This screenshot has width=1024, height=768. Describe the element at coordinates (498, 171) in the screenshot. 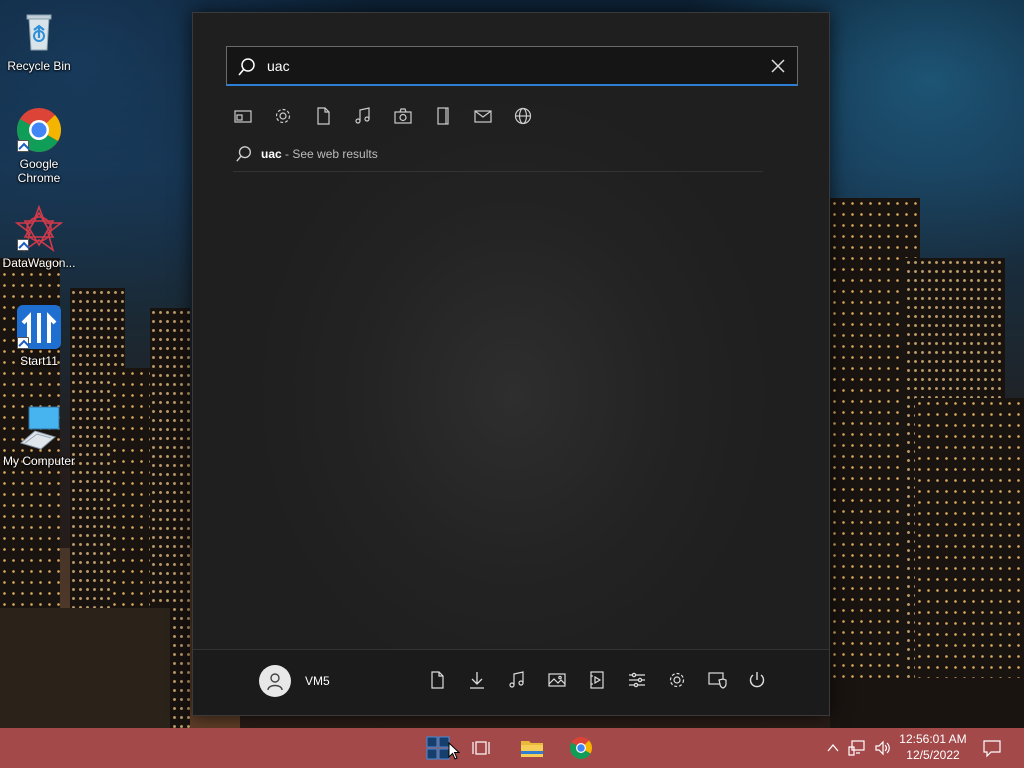

I see `divider` at that location.